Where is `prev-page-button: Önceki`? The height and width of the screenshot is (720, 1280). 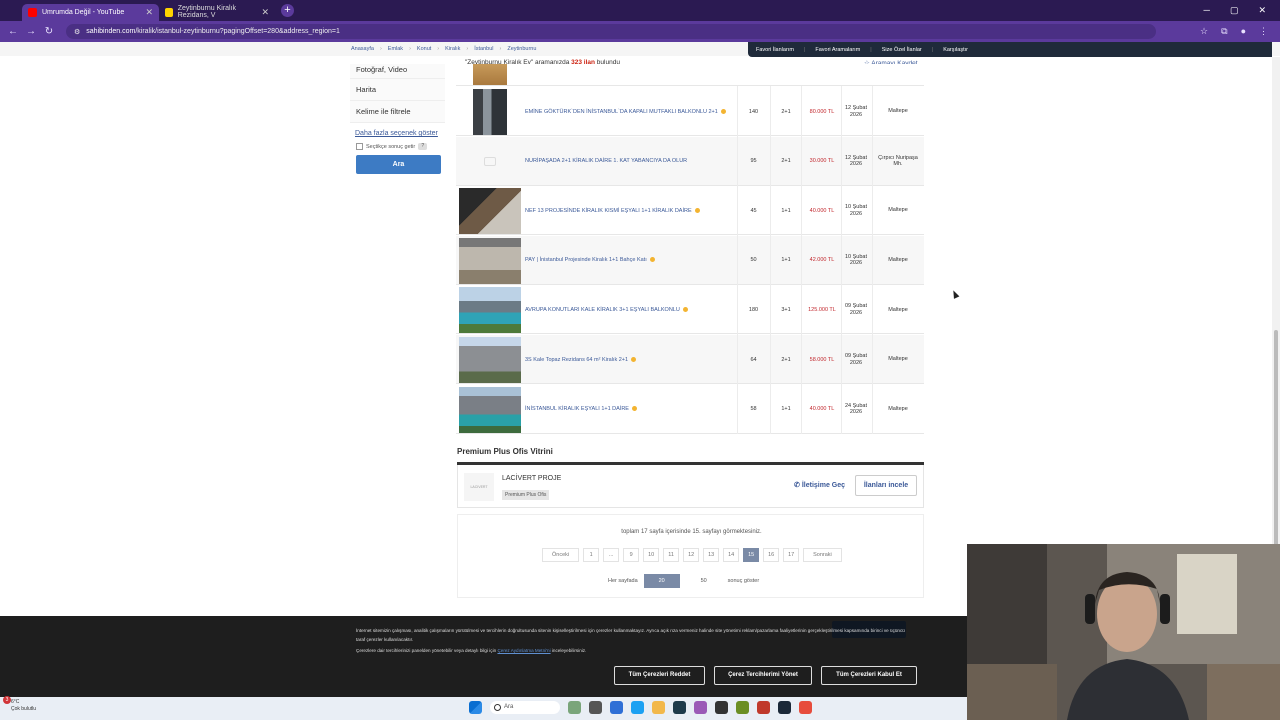
prev-page-button: Önceki is located at coordinates (561, 555).